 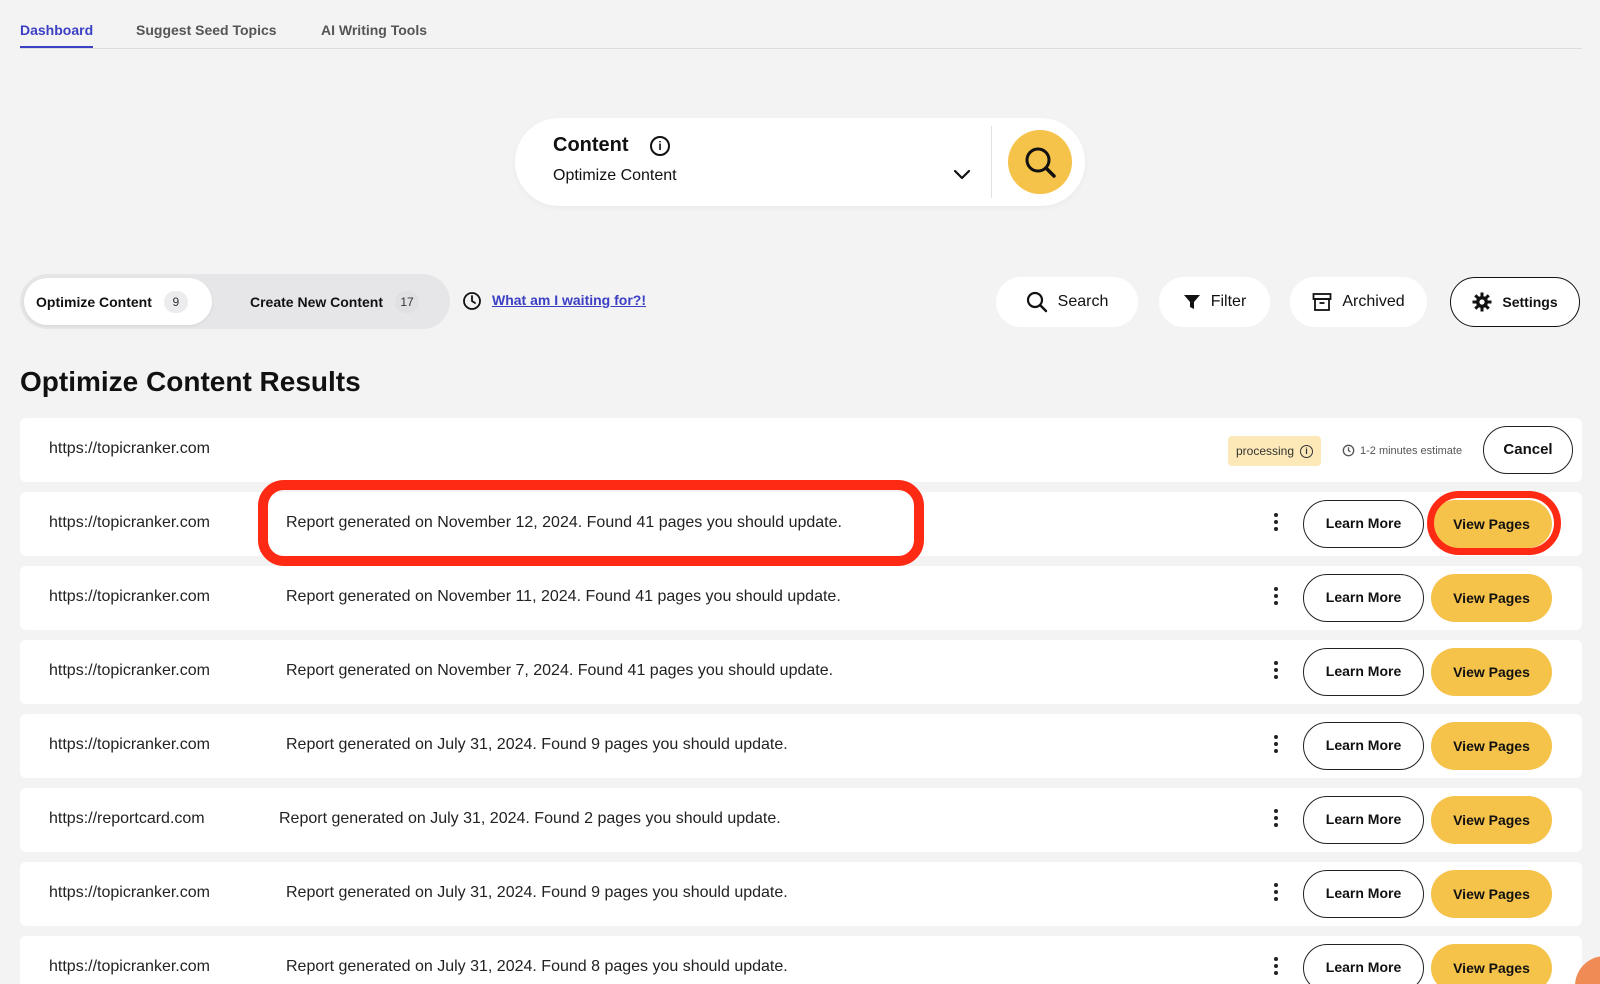 I want to click on toggle-create-new-content: Create New Content 17, so click(x=339, y=301).